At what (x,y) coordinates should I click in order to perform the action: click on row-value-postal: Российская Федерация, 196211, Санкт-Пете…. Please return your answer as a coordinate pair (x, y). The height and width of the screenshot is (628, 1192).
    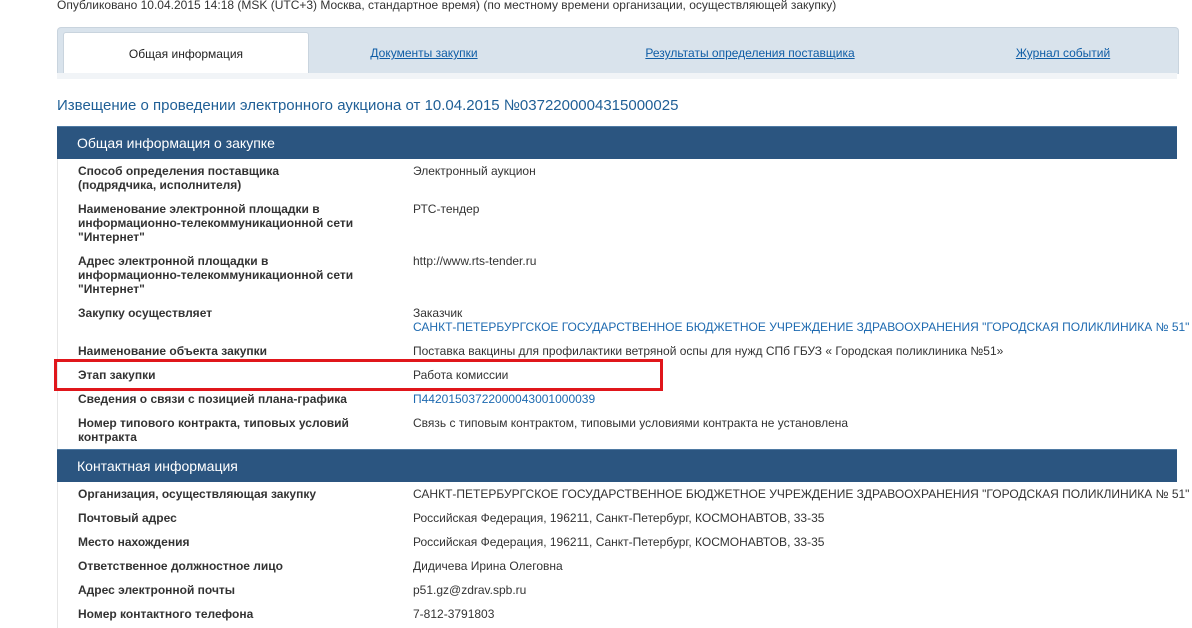
    Looking at the image, I should click on (619, 518).